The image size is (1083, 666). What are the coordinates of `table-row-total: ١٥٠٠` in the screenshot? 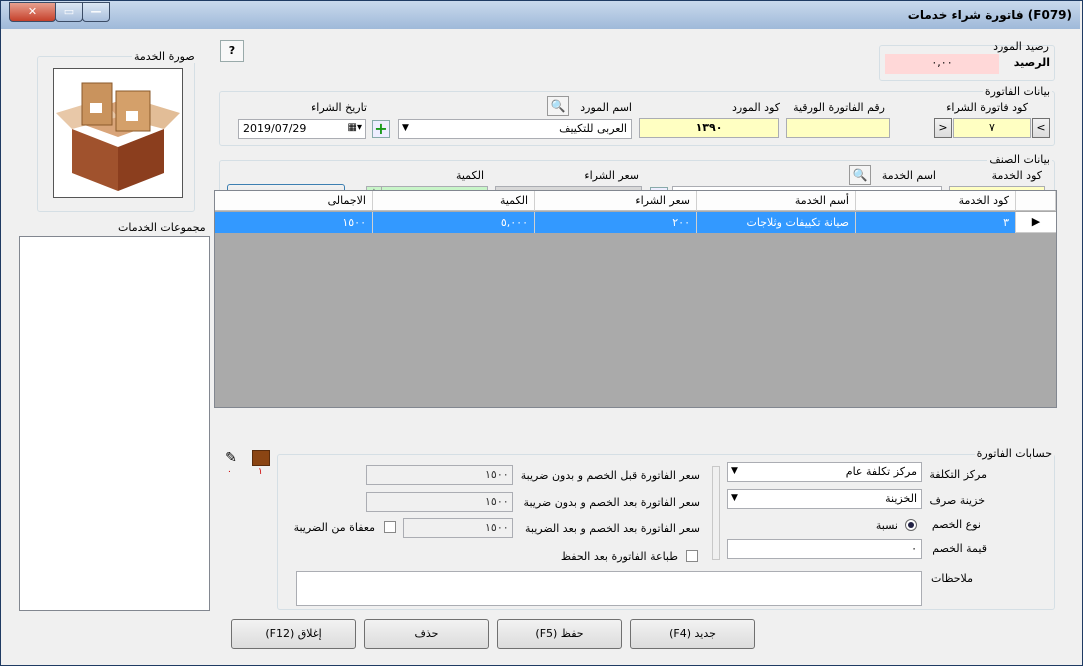 It's located at (294, 222).